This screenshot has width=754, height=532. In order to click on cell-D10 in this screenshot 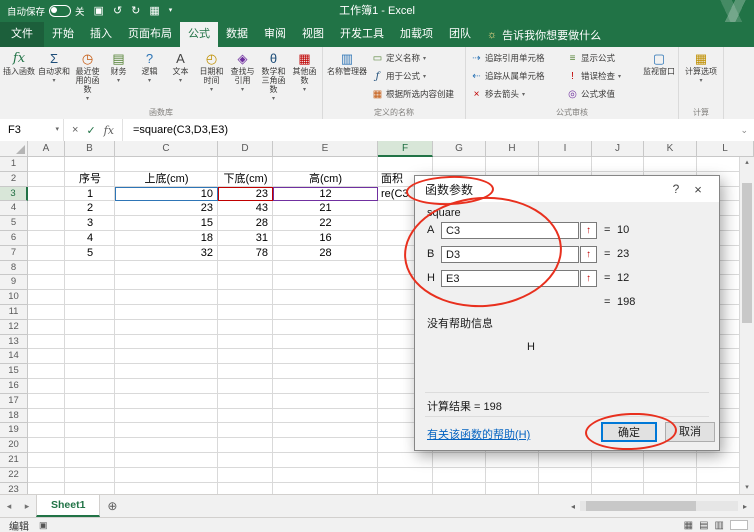, I will do `click(245, 297)`.